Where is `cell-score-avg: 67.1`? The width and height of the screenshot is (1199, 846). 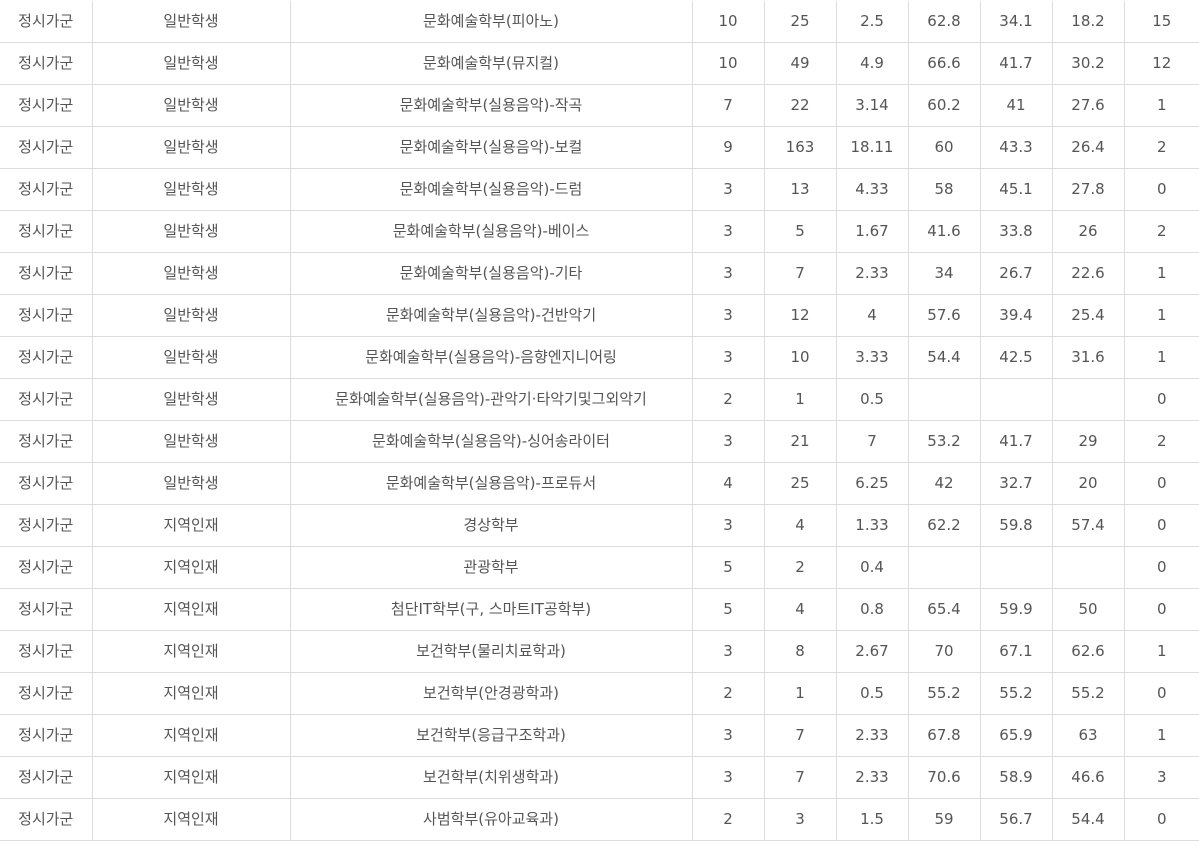 cell-score-avg: 67.1 is located at coordinates (1016, 651).